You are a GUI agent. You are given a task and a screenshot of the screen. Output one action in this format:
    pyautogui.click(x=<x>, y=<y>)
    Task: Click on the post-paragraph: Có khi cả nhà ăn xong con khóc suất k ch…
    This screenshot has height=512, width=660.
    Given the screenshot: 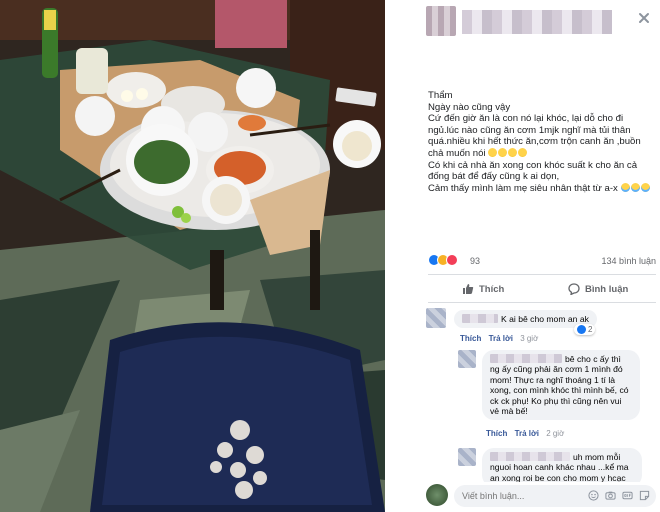 What is the action you would take?
    pyautogui.click(x=533, y=171)
    